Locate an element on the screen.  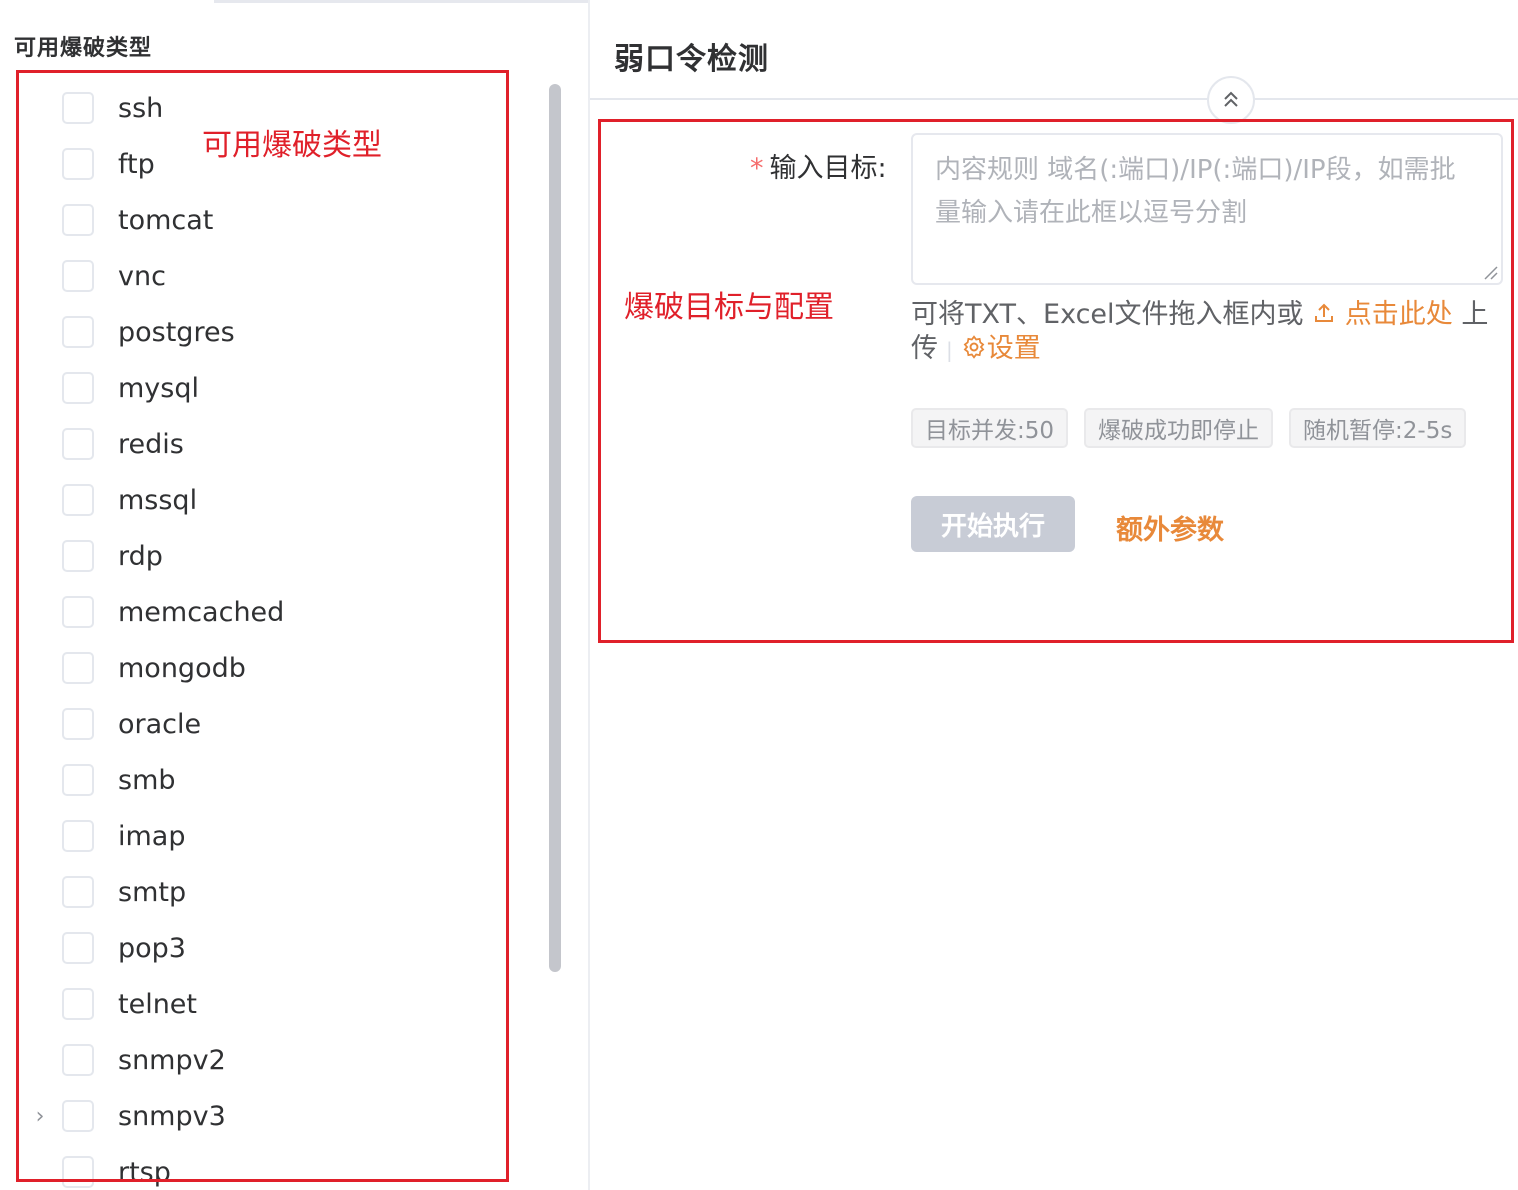
header-divider is located at coordinates (1054, 99).